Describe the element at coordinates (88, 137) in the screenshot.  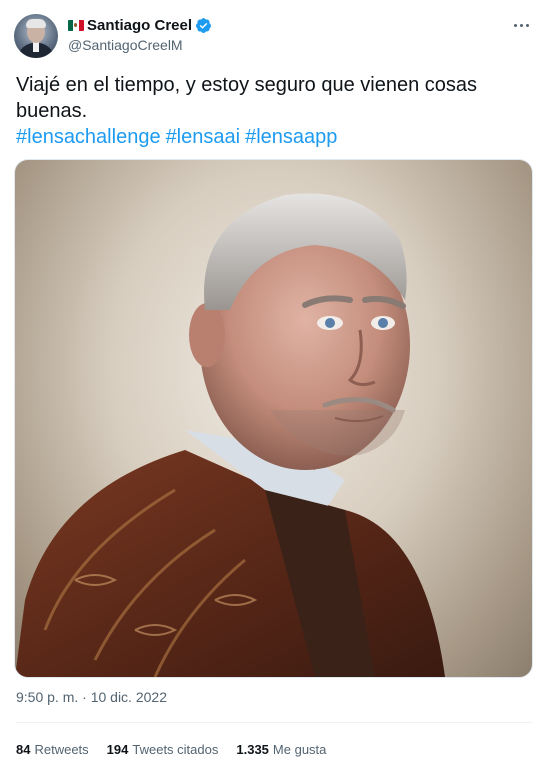
I see `hashtag-link: #lensachallenge` at that location.